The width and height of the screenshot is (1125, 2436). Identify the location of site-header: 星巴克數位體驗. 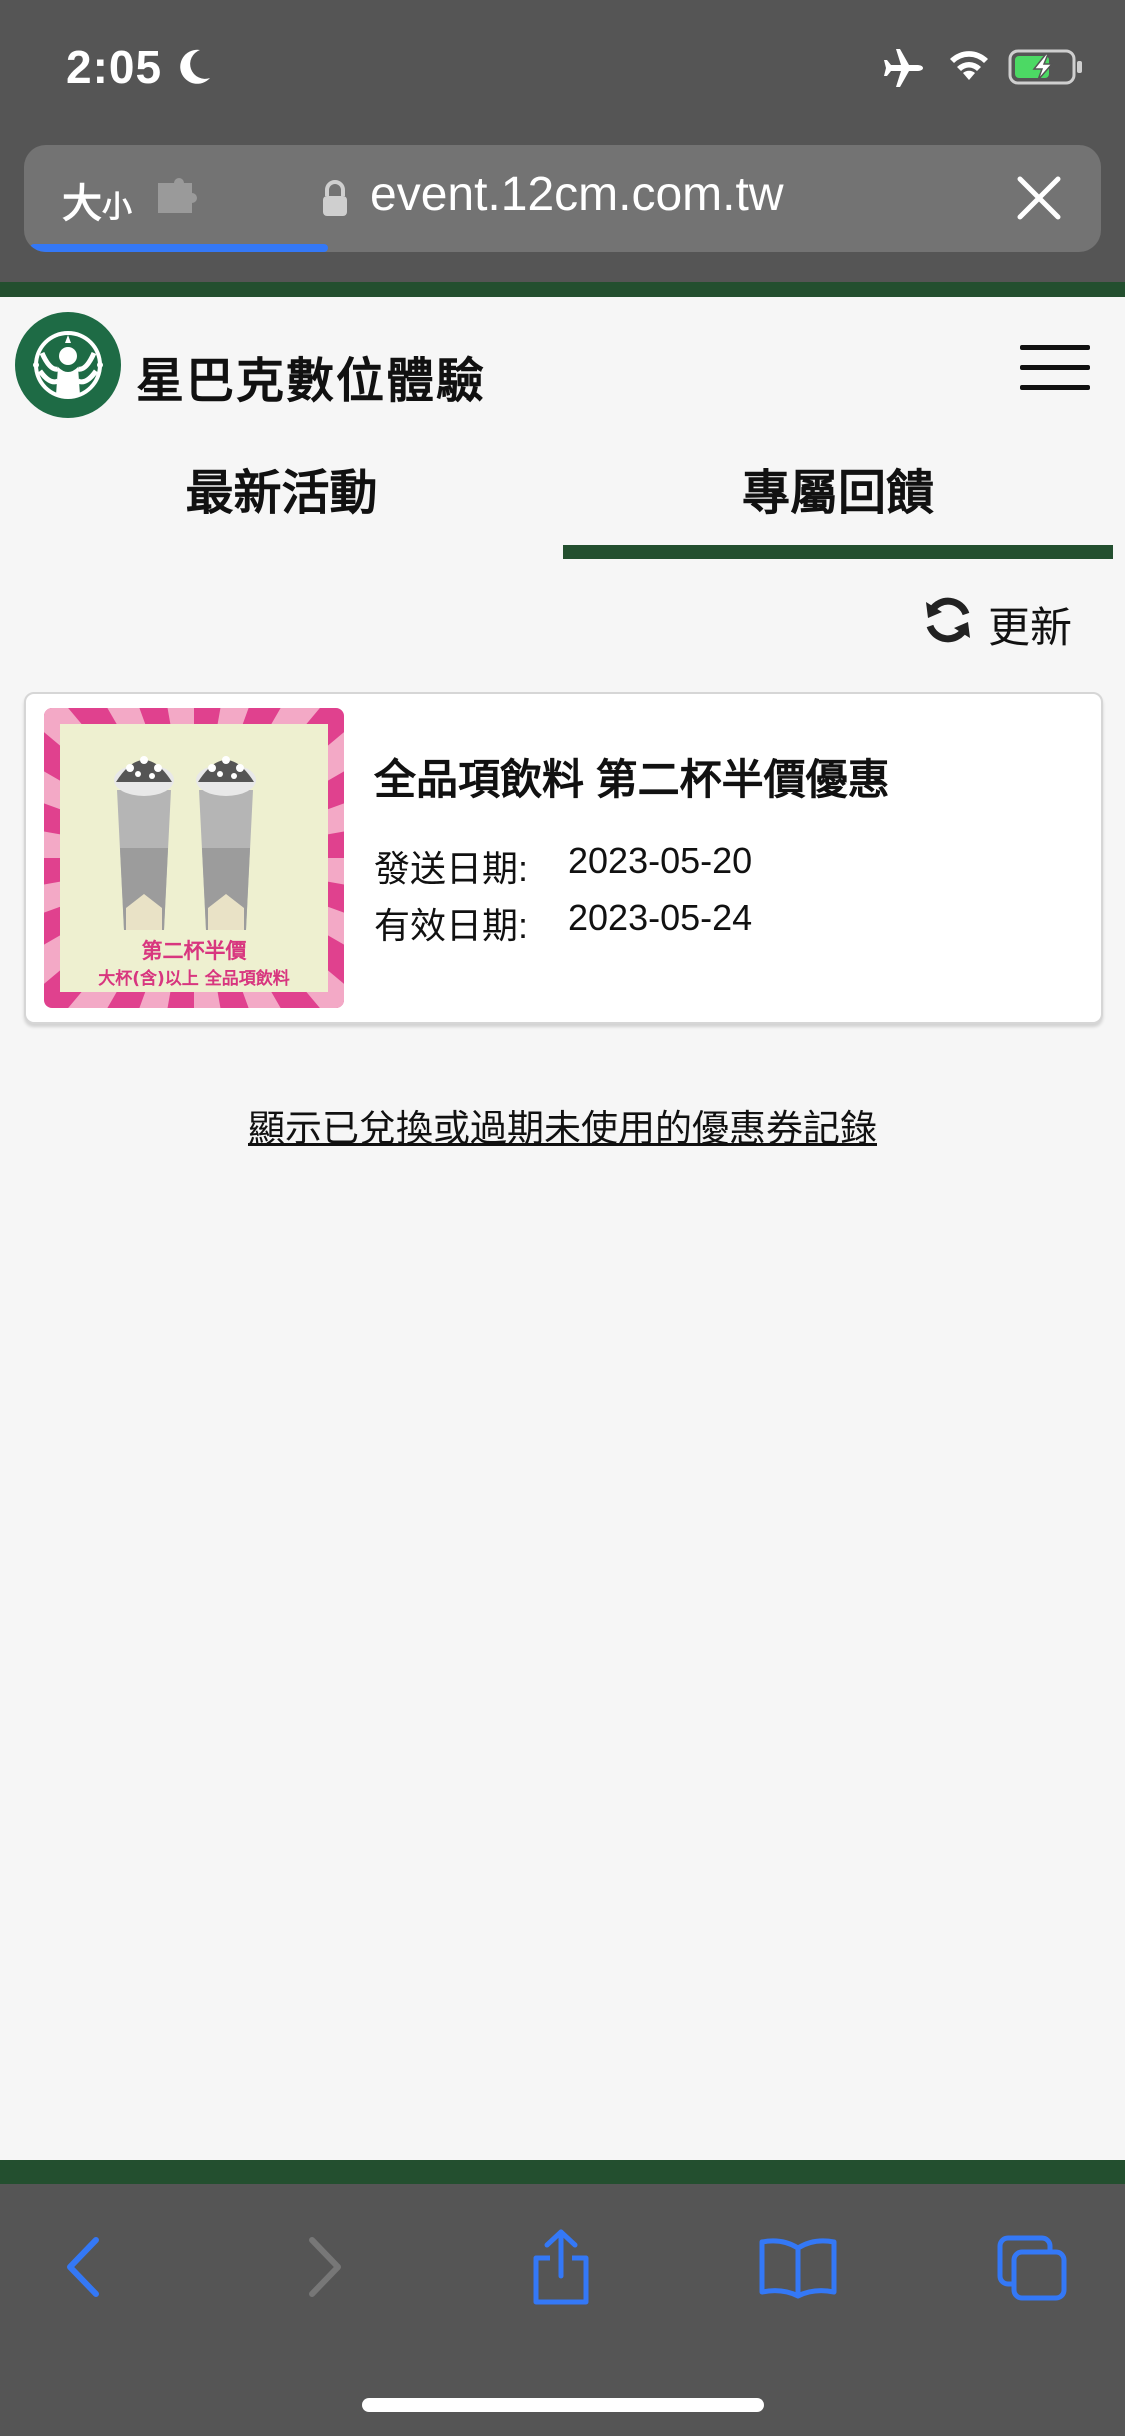
(562, 372).